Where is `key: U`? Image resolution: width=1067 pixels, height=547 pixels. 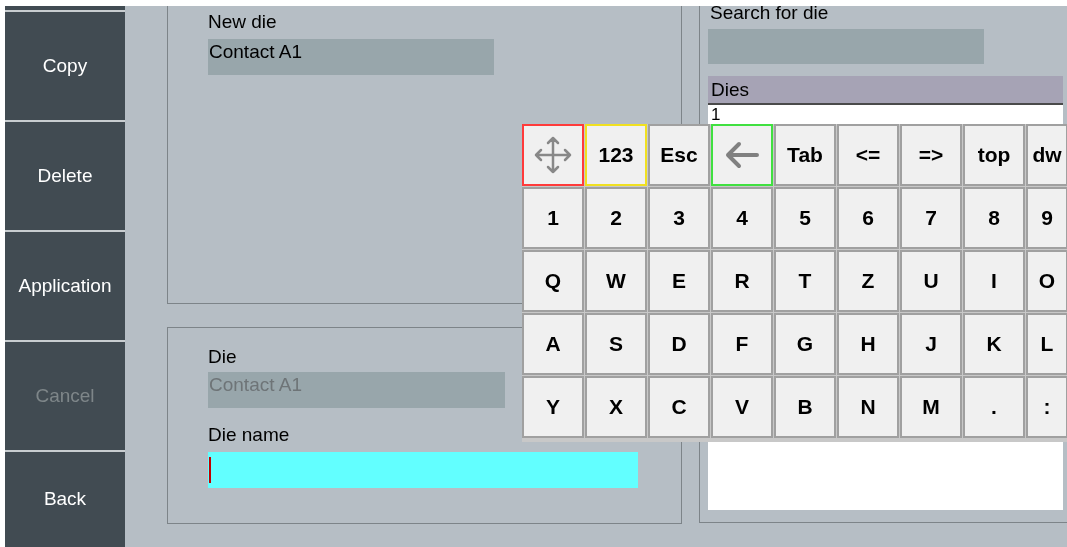
key: U is located at coordinates (931, 281).